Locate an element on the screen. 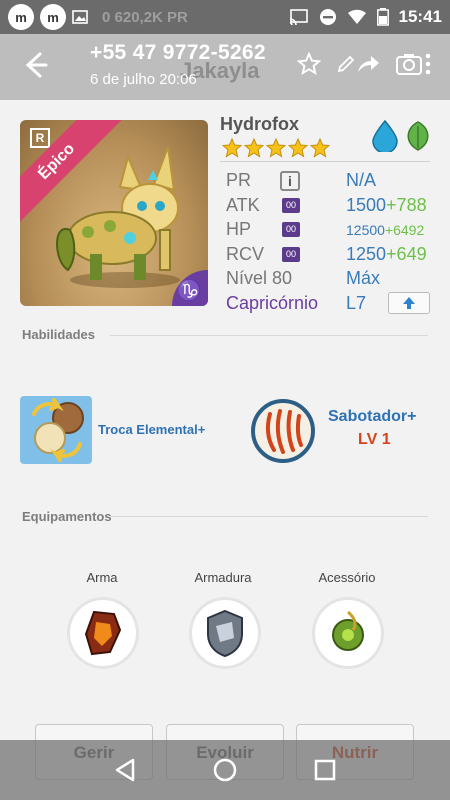 The width and height of the screenshot is (450, 800). nav-home-button is located at coordinates (225, 770).